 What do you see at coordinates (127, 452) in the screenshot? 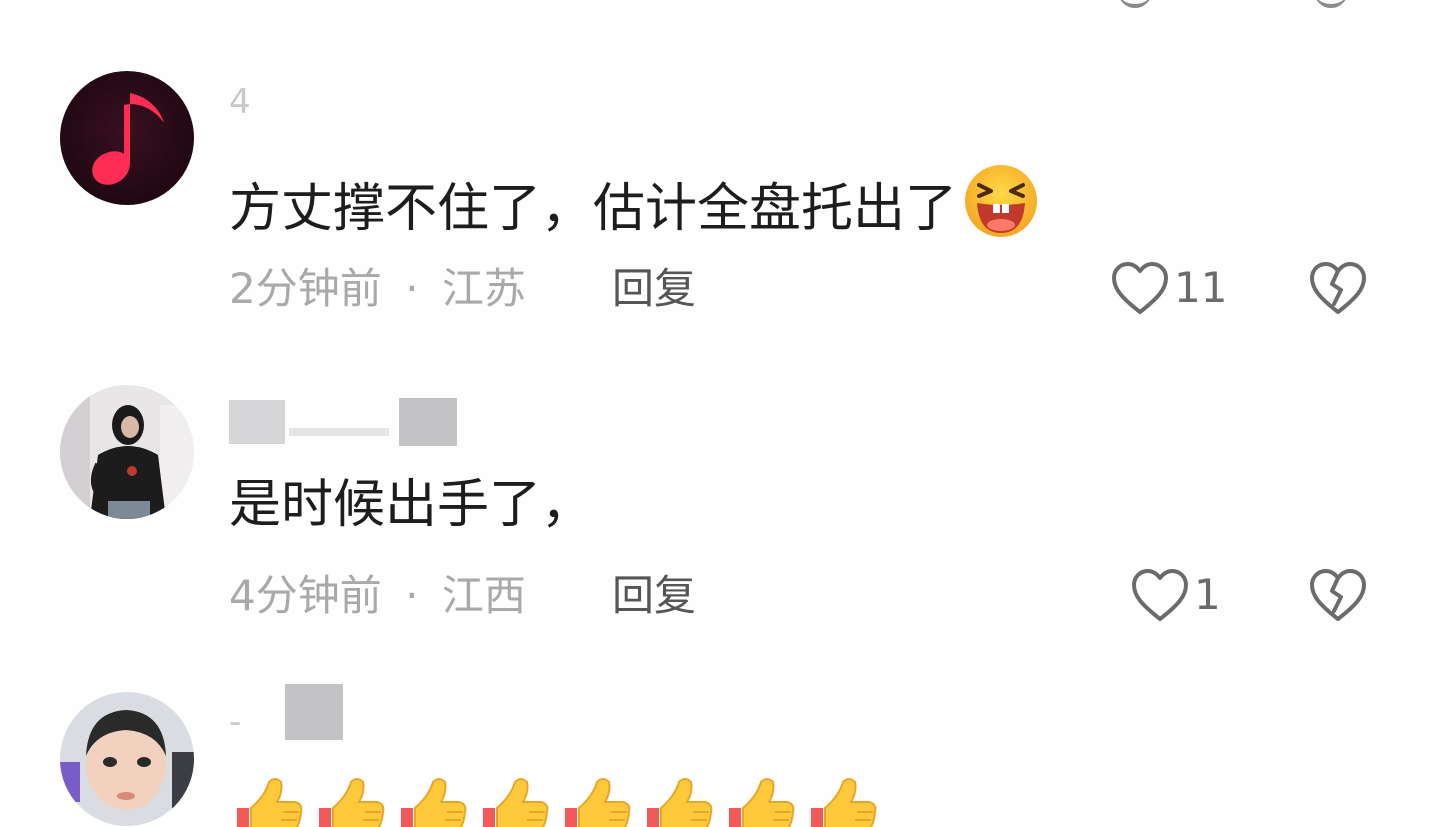
I see `woman-photo-avatar` at bounding box center [127, 452].